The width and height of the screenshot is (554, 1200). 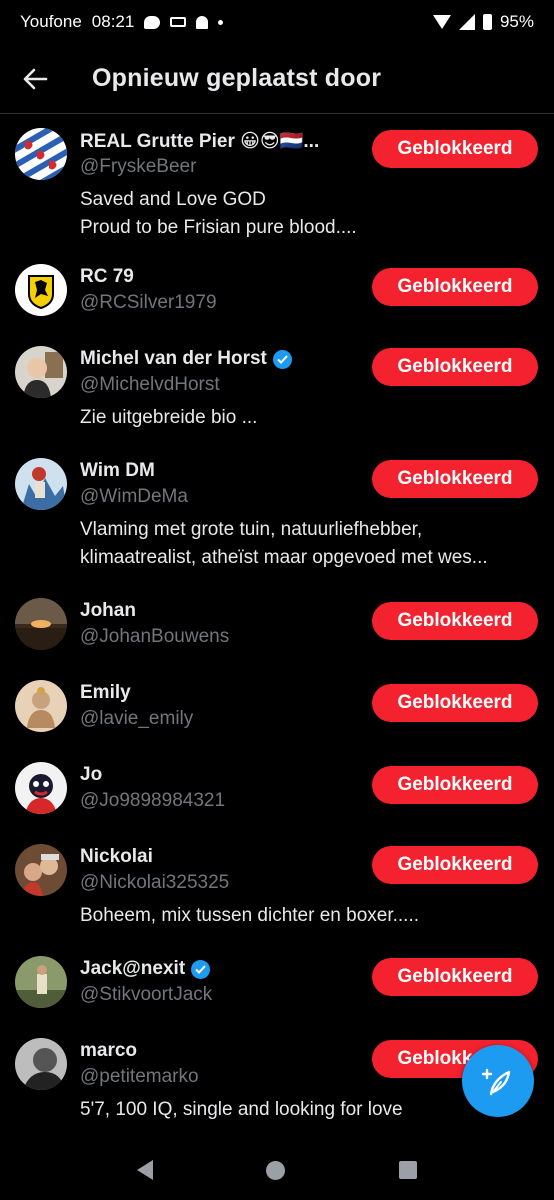 I want to click on system-navigation-bar, so click(x=277, y=1170).